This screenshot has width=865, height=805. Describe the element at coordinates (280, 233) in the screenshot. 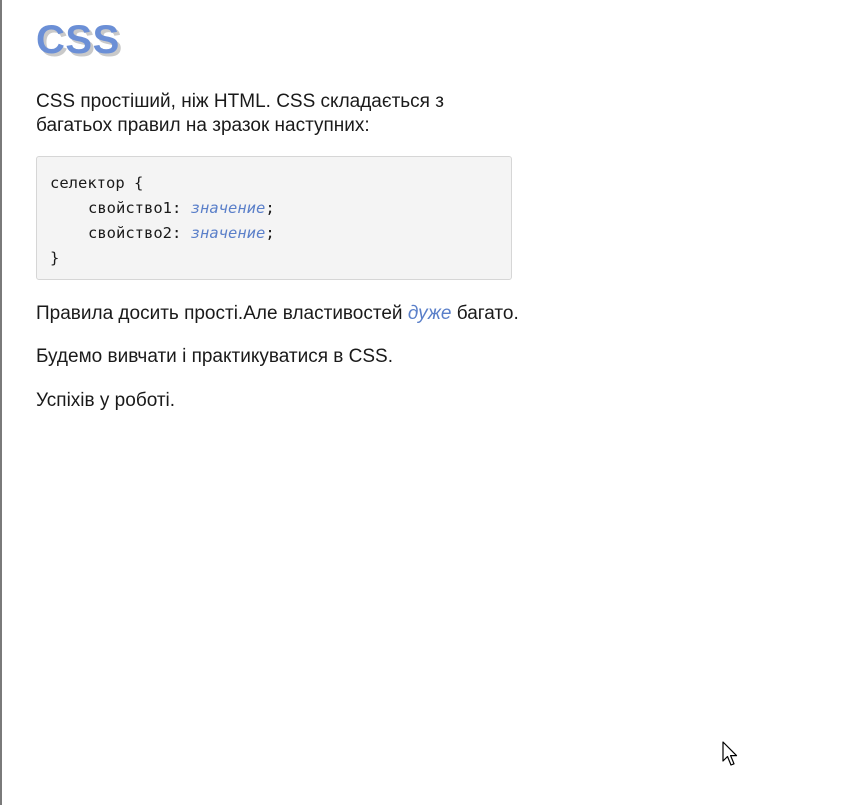

I see `code-property-line-2: свойство2: значение;` at that location.